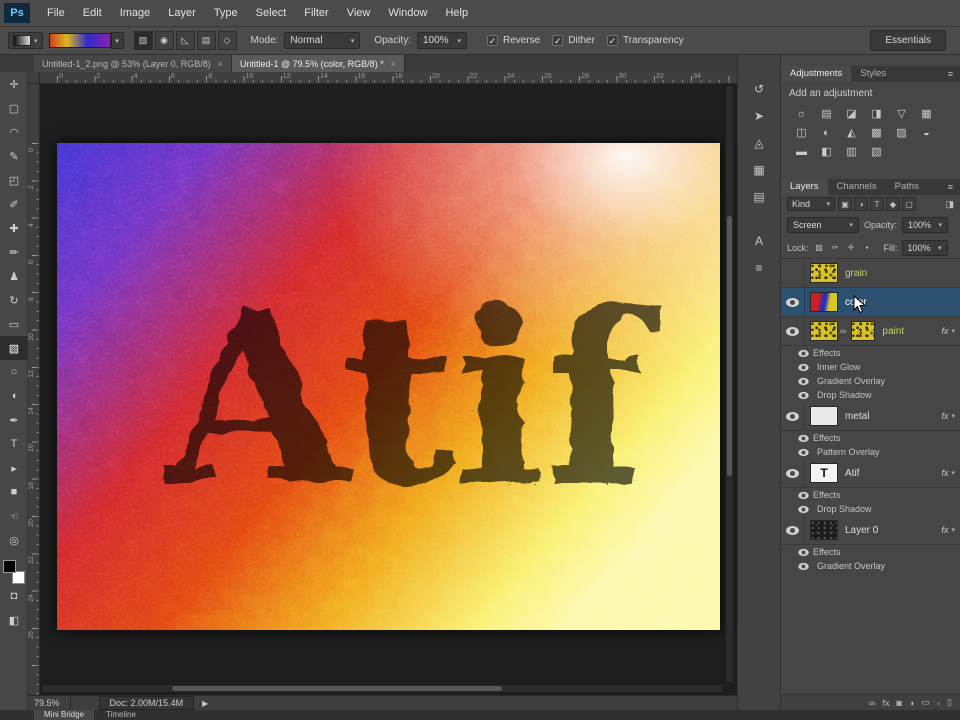  What do you see at coordinates (851, 113) in the screenshot?
I see `curves-adjustment-icon: ◪` at bounding box center [851, 113].